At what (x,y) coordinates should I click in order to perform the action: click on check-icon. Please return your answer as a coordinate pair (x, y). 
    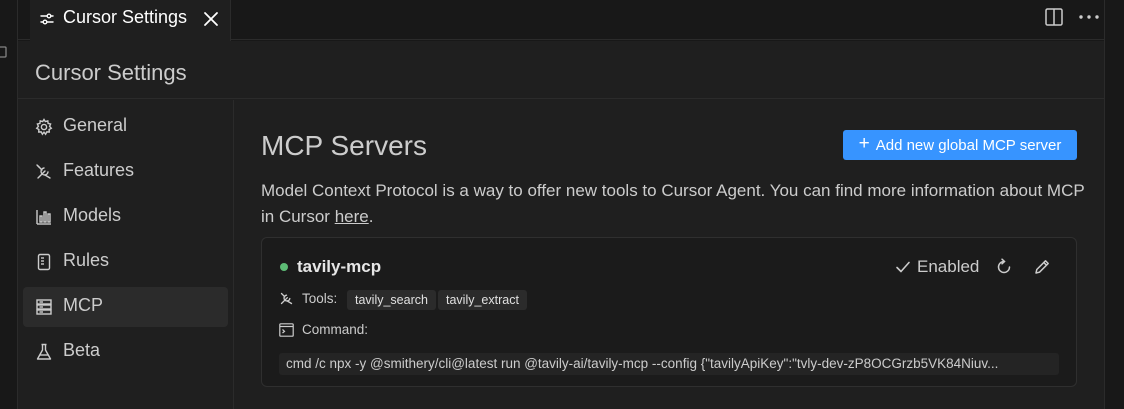
    Looking at the image, I should click on (903, 267).